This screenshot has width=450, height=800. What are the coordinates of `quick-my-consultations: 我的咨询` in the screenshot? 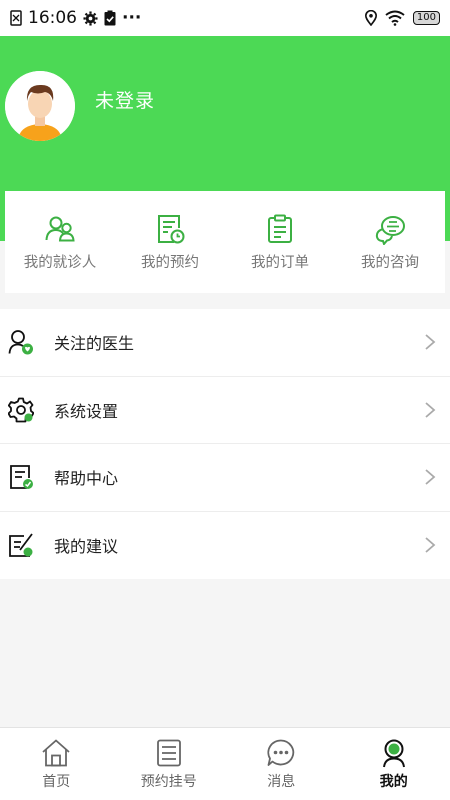 It's located at (390, 242).